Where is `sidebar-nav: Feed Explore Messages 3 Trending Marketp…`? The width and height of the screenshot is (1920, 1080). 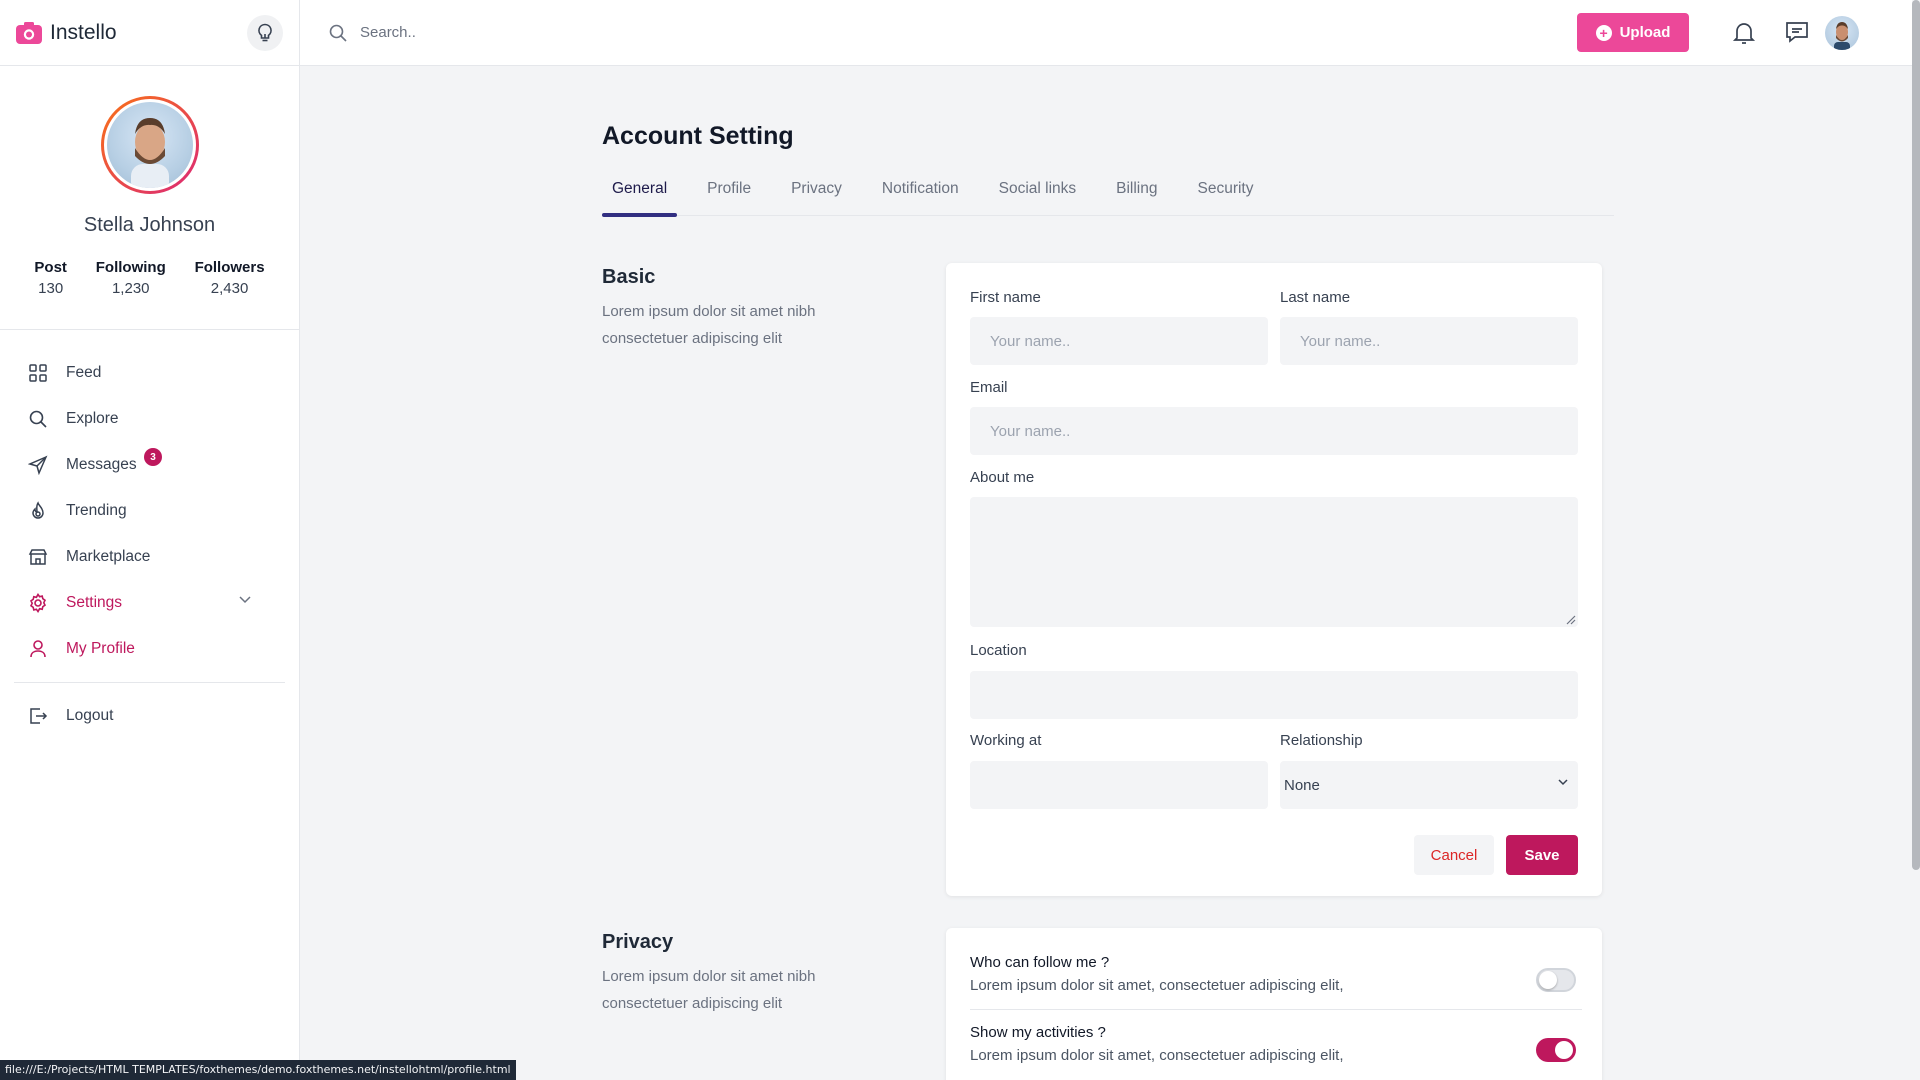
sidebar-nav: Feed Explore Messages 3 Trending Marketp… is located at coordinates (149, 534).